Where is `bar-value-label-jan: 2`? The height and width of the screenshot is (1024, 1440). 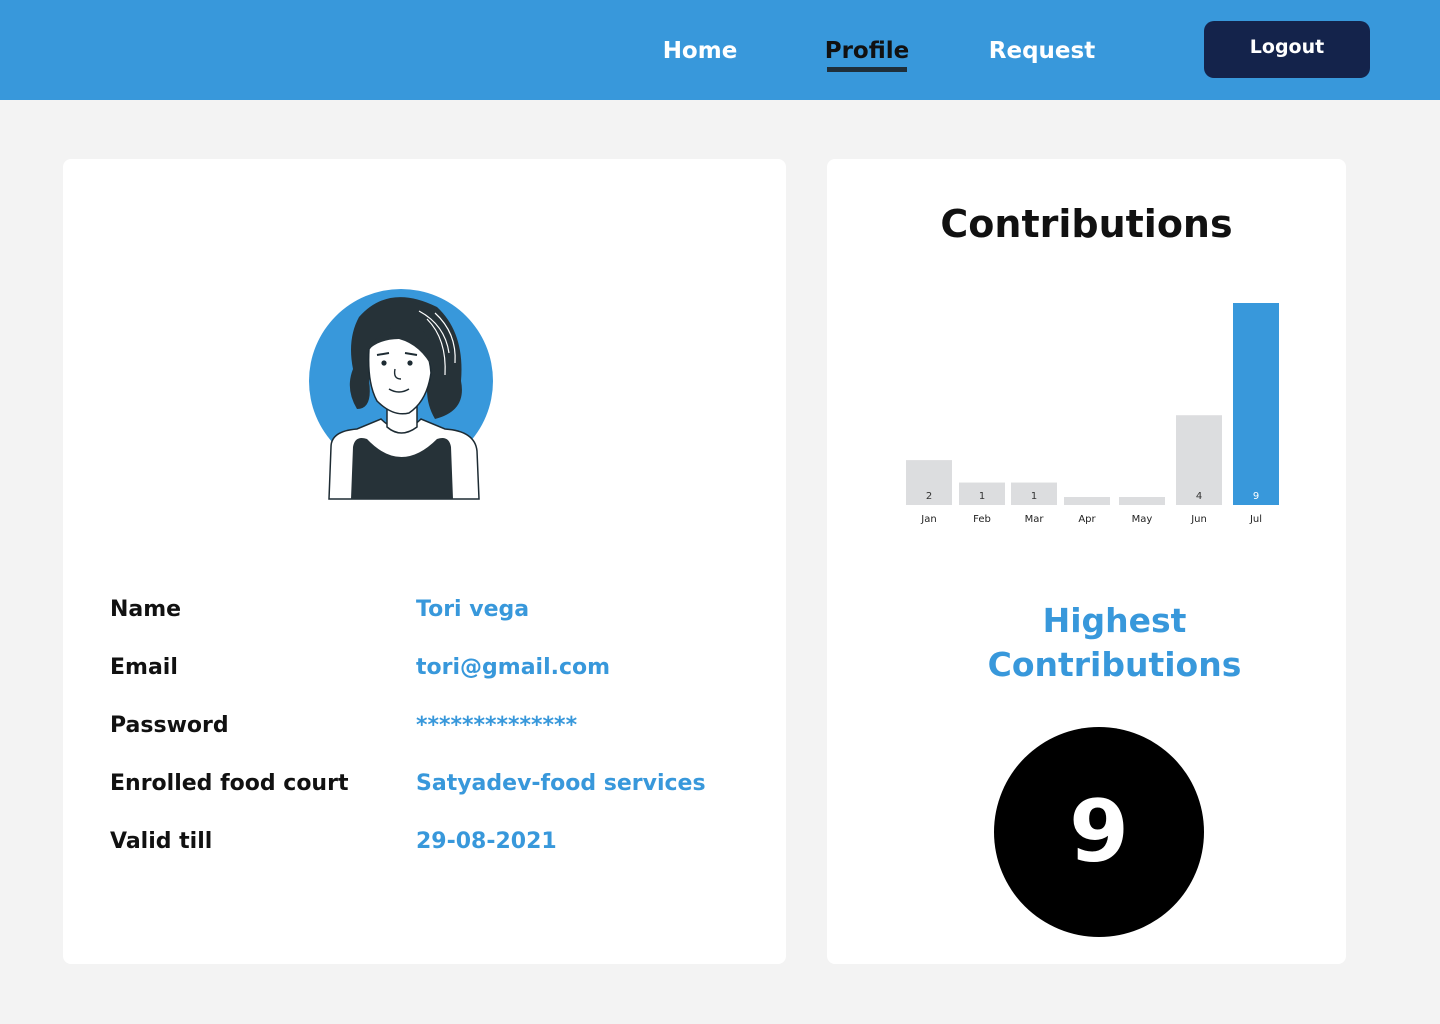 bar-value-label-jan: 2 is located at coordinates (929, 496).